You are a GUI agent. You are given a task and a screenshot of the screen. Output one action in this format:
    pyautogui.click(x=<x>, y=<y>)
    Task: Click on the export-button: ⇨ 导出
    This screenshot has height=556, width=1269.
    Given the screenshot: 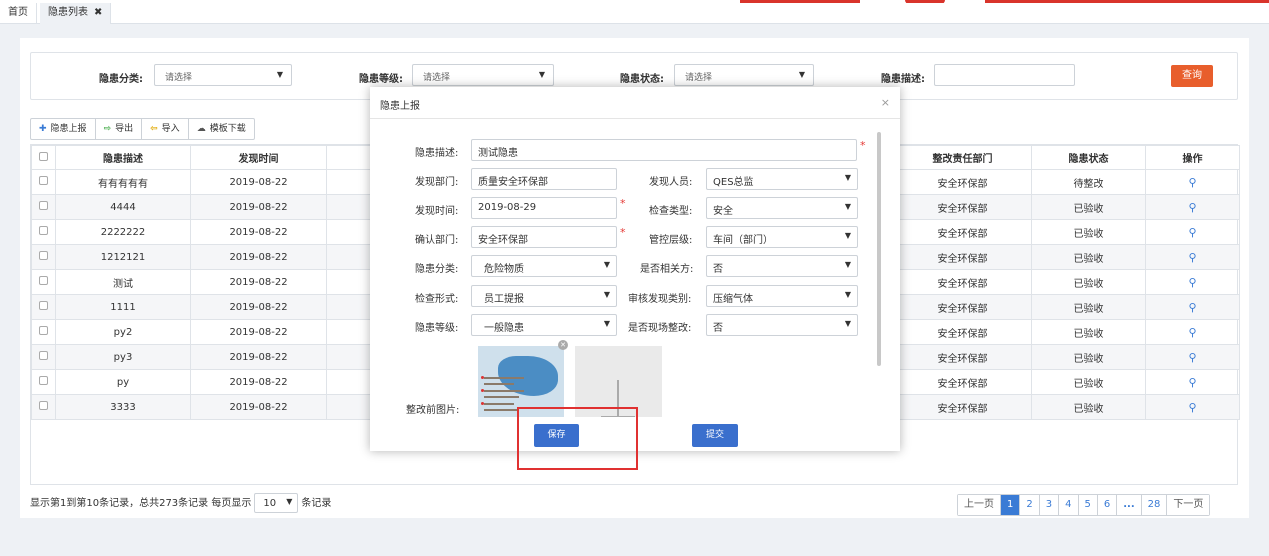 What is the action you would take?
    pyautogui.click(x=119, y=129)
    